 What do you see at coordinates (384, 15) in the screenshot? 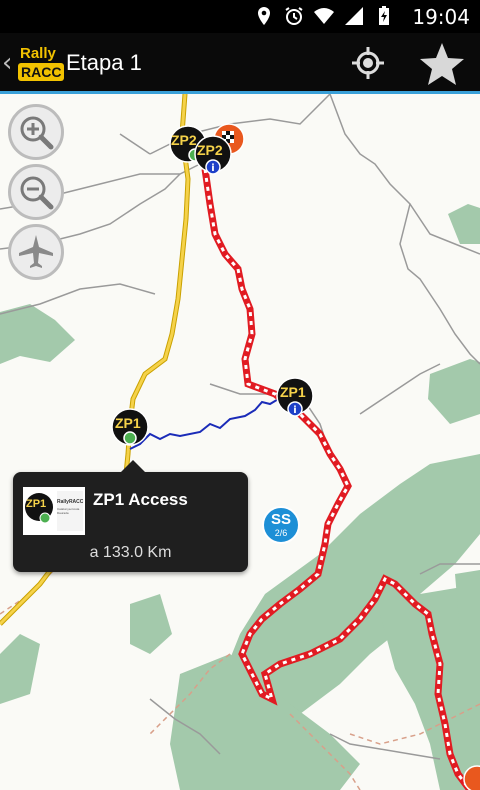
I see `battery-charging-icon` at bounding box center [384, 15].